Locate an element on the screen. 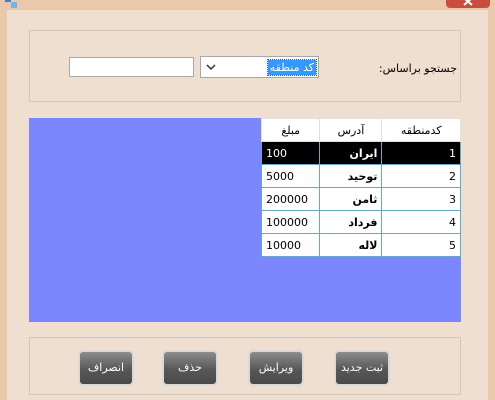 The image size is (495, 400). close-button is located at coordinates (468, 4).